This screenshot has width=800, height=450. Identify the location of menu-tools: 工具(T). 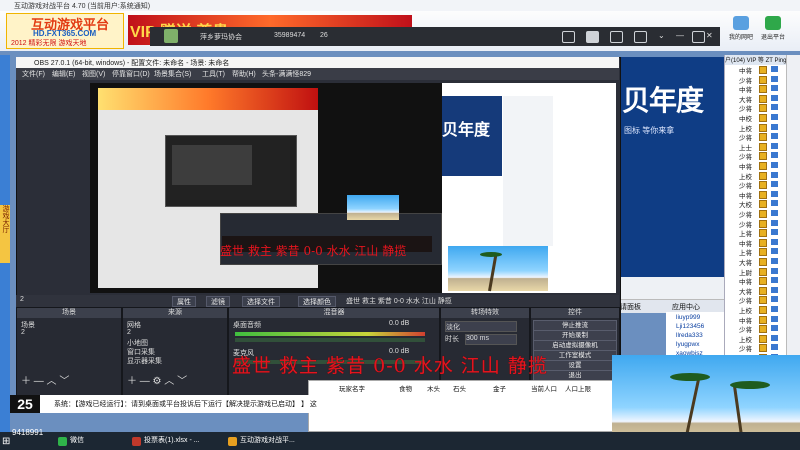
(213, 74).